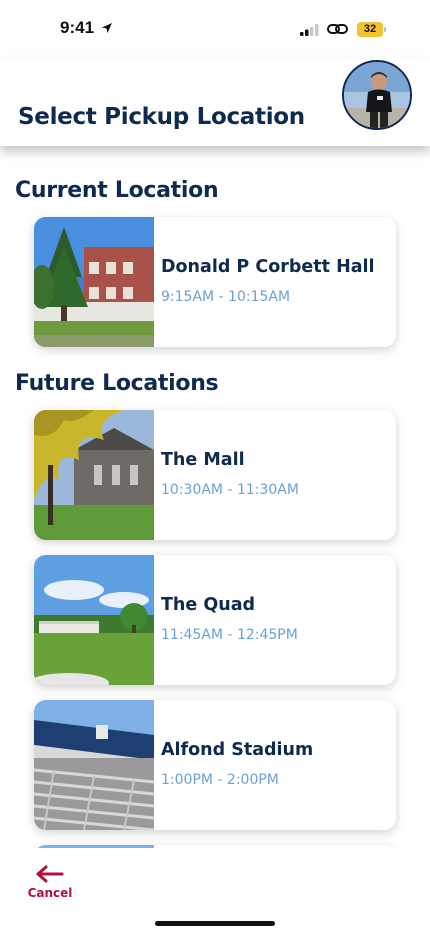 The height and width of the screenshot is (932, 430). What do you see at coordinates (208, 605) in the screenshot?
I see `location-name: The Quad` at bounding box center [208, 605].